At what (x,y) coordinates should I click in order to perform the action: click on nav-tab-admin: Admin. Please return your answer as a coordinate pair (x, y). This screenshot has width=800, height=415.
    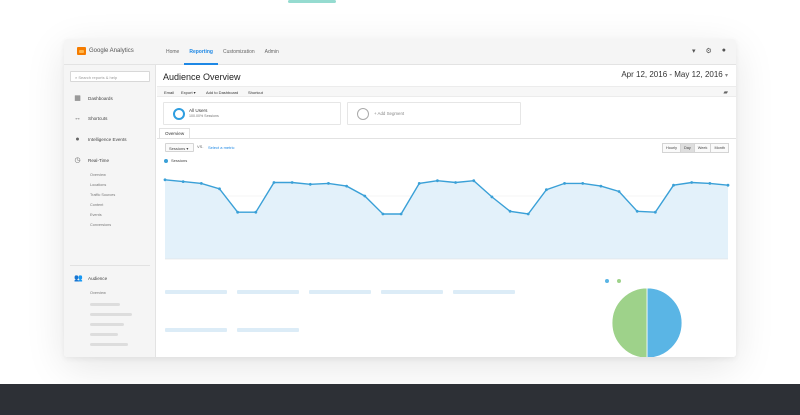
    Looking at the image, I should click on (272, 52).